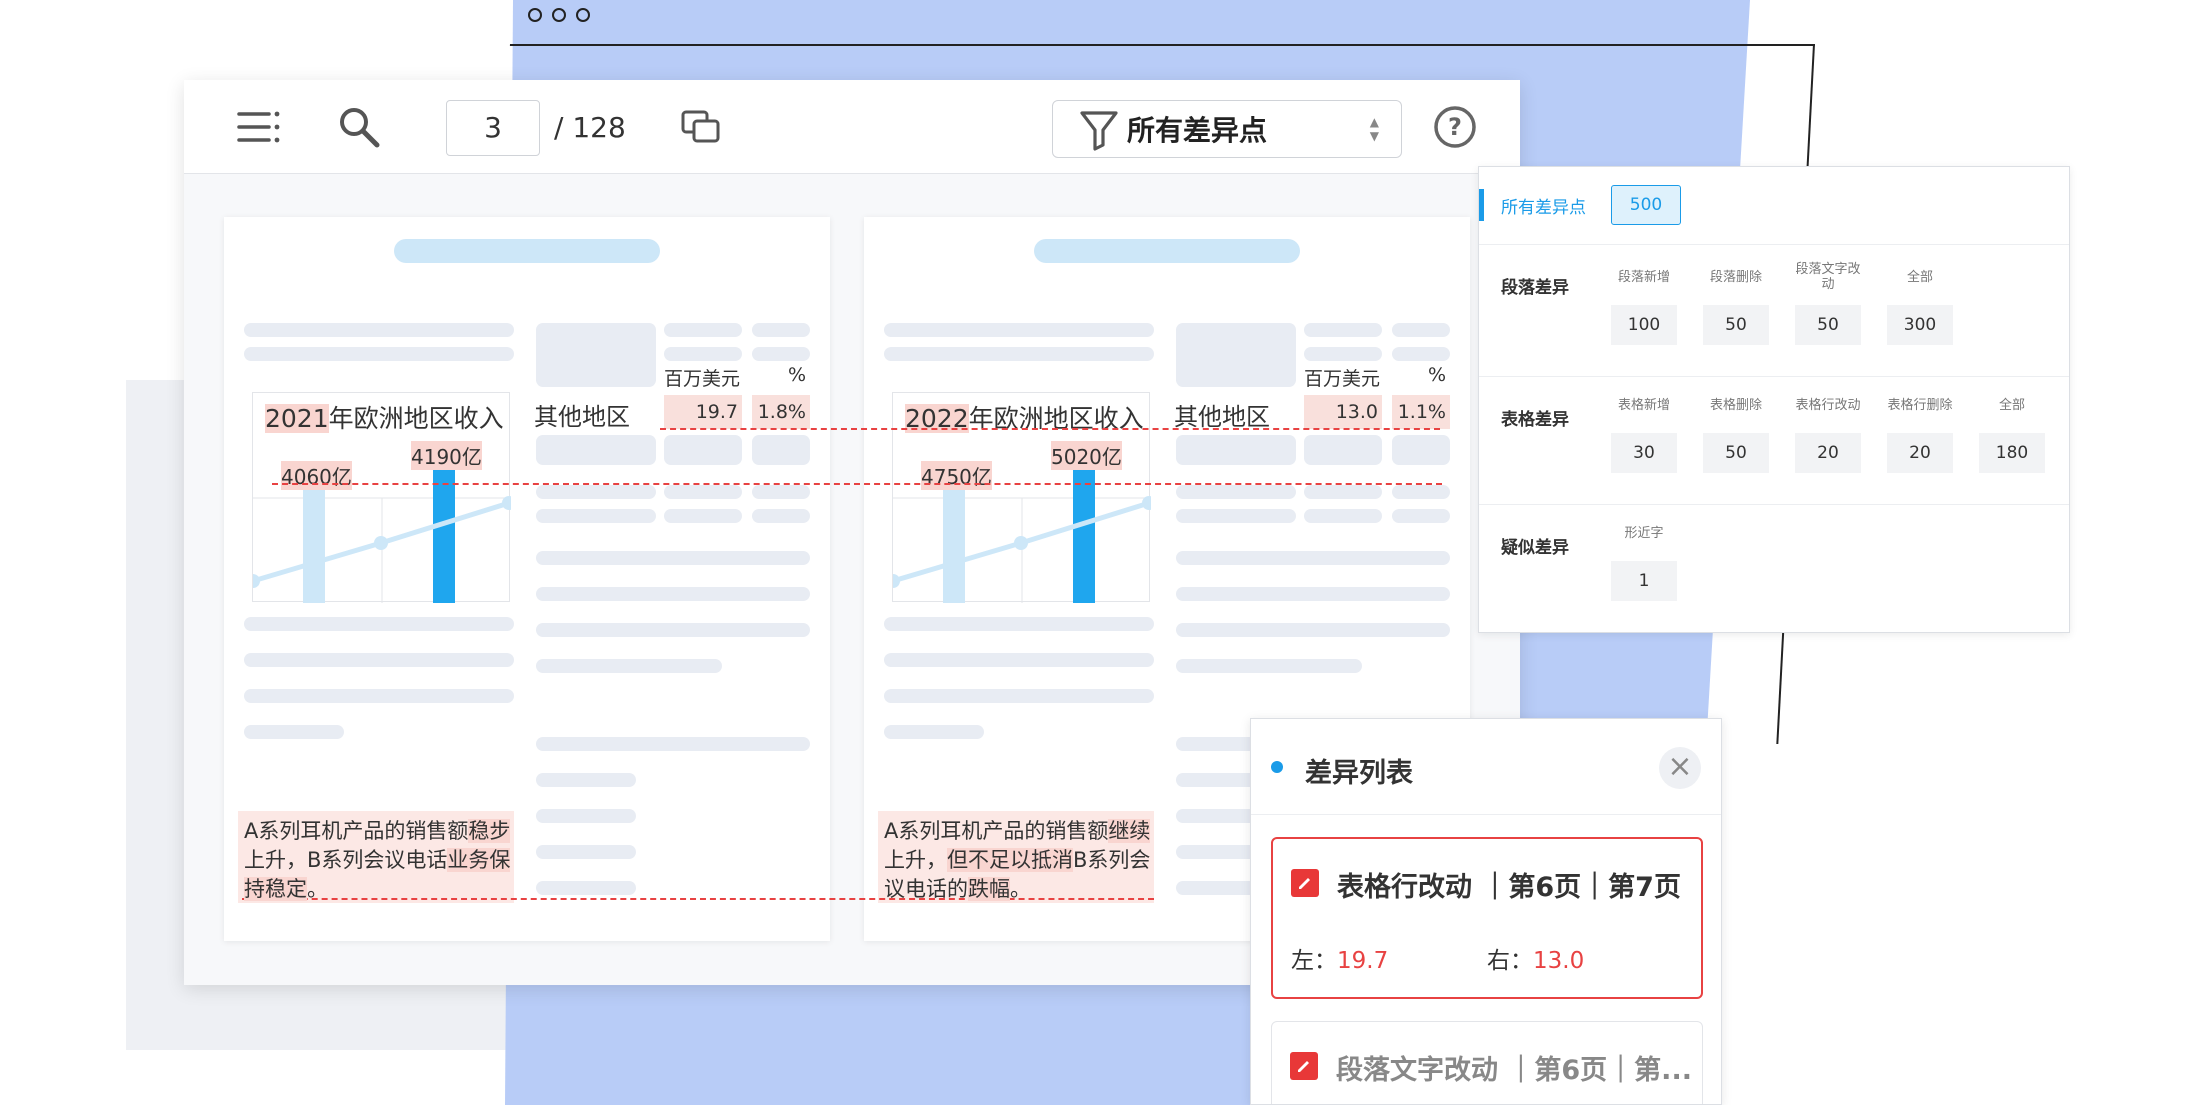 This screenshot has width=2210, height=1105. I want to click on diff-category-label: 表格行删除, so click(1920, 405).